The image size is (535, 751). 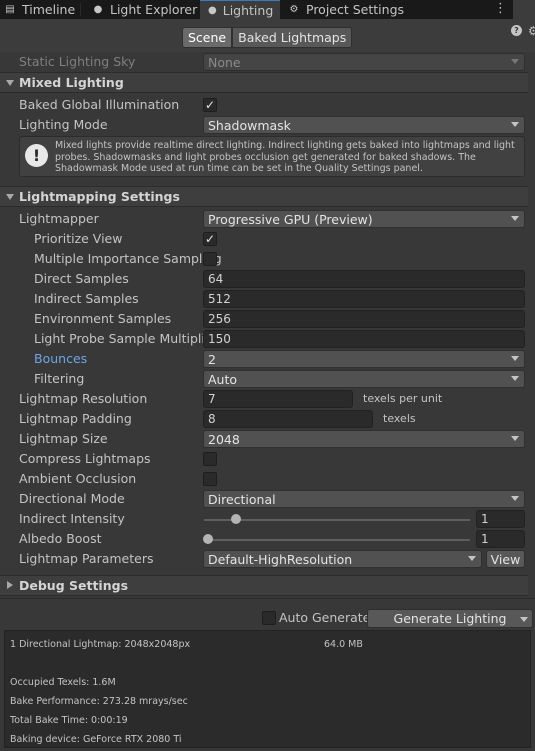 What do you see at coordinates (208, 539) in the screenshot?
I see `albedo-boost-slider-thumb` at bounding box center [208, 539].